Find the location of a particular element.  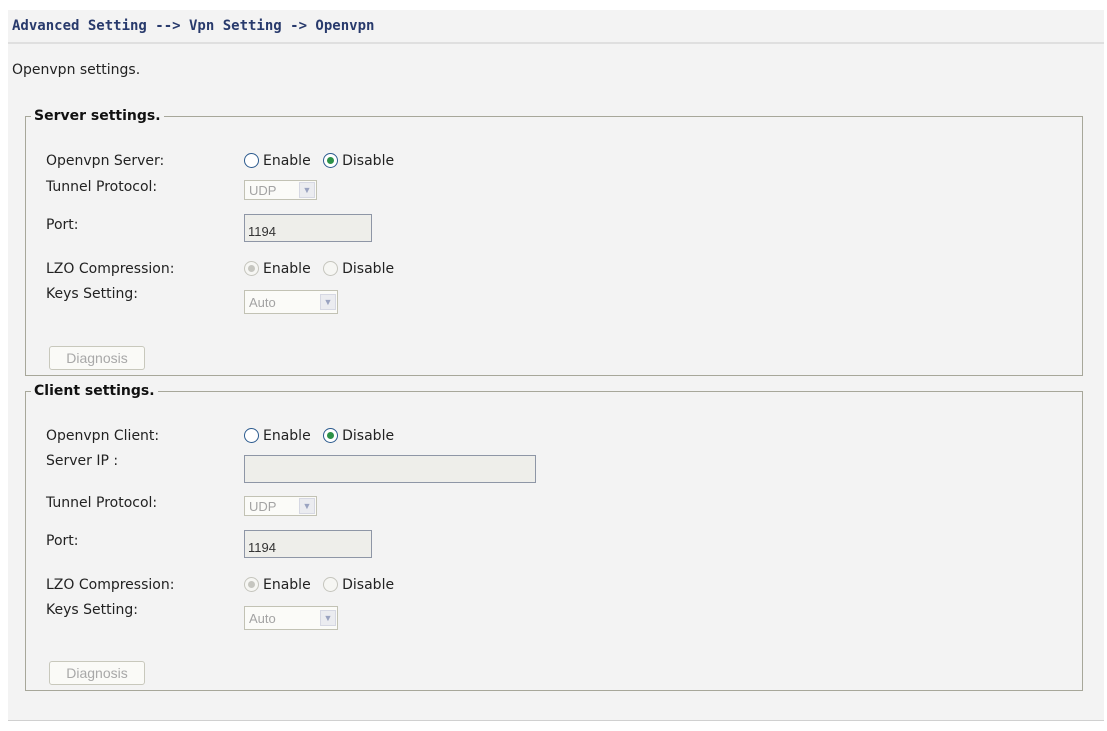

client-keys-label: Keys Setting: is located at coordinates (92, 610).